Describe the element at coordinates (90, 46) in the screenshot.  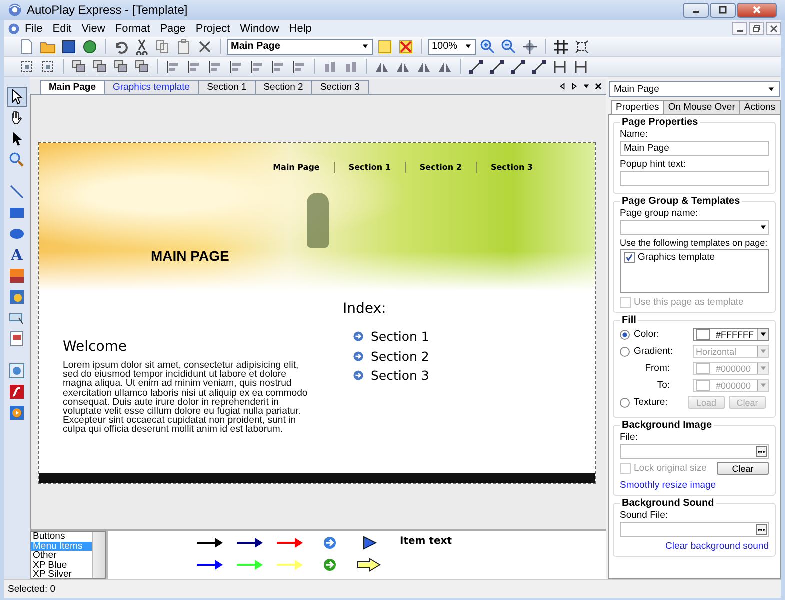
I see `globe-icon` at that location.